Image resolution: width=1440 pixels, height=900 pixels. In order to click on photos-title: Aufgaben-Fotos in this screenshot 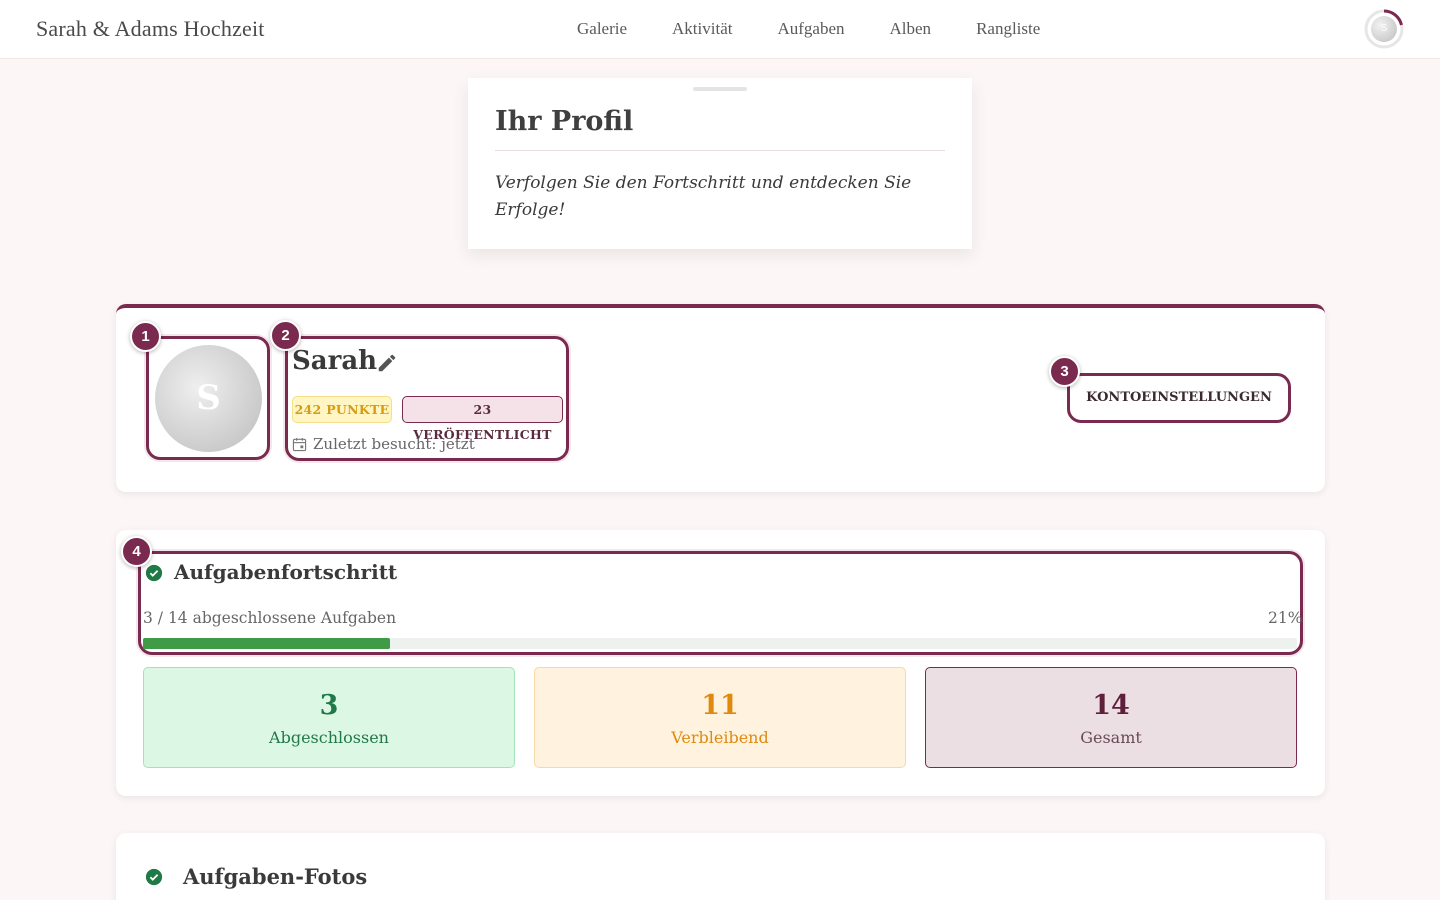, I will do `click(275, 876)`.